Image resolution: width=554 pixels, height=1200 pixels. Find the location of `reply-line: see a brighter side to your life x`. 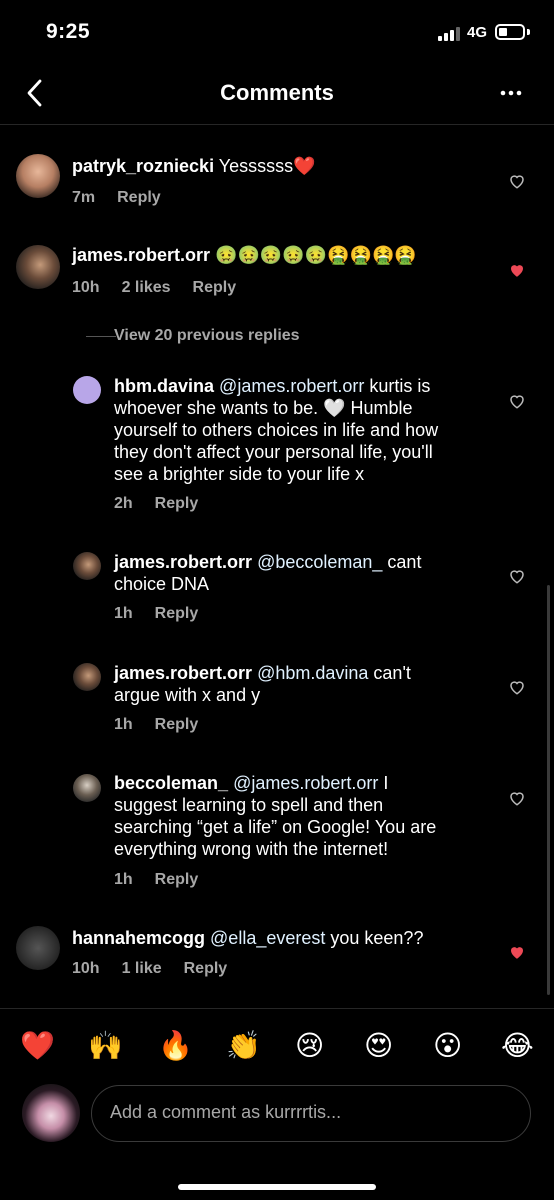

reply-line: see a brighter side to your life x is located at coordinates (239, 474).